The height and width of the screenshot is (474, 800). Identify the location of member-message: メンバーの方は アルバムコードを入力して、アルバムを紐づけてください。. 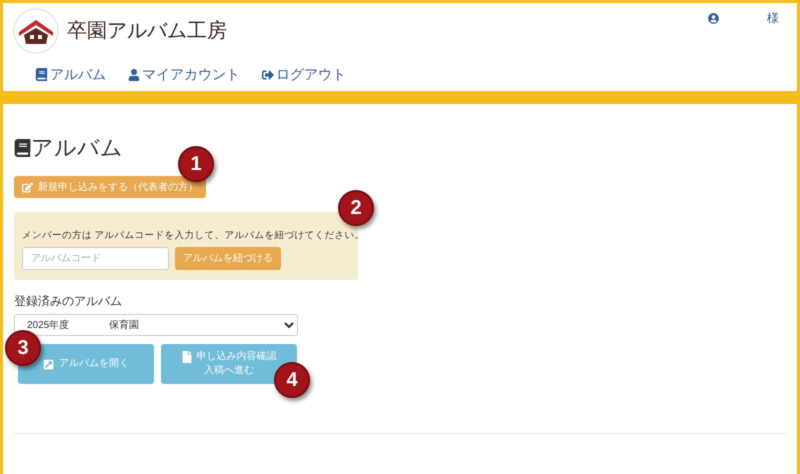
(193, 235).